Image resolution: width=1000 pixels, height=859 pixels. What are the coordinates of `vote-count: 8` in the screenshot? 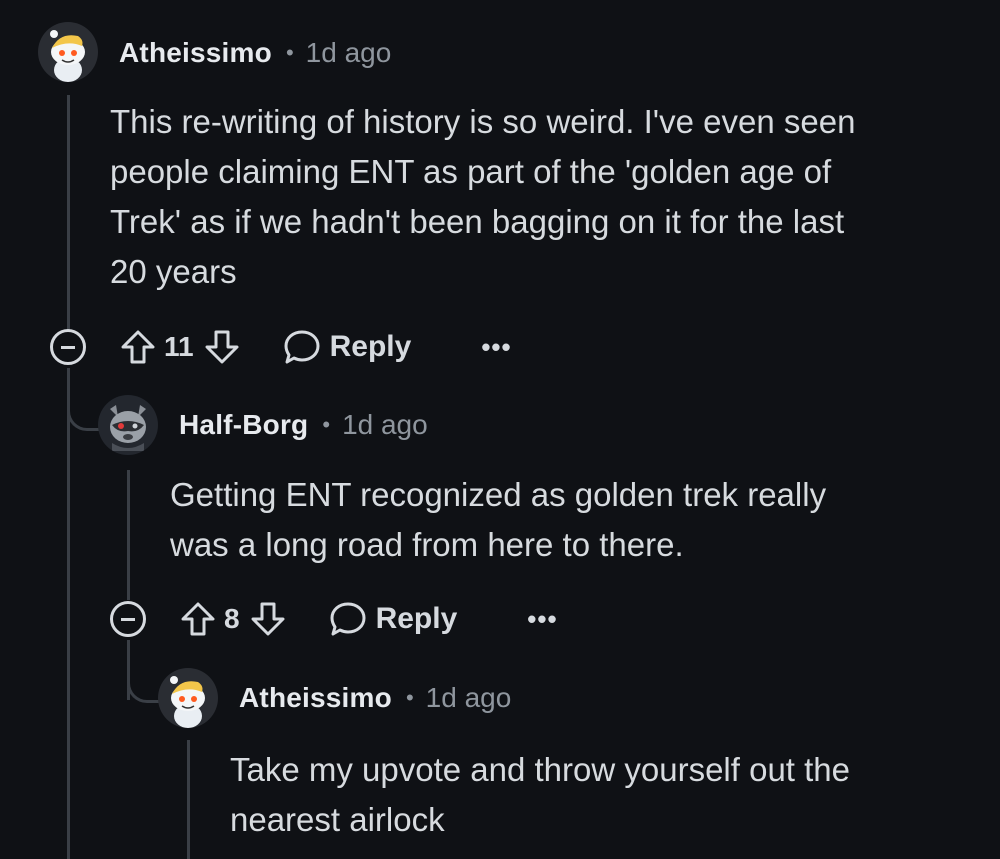 It's located at (232, 618).